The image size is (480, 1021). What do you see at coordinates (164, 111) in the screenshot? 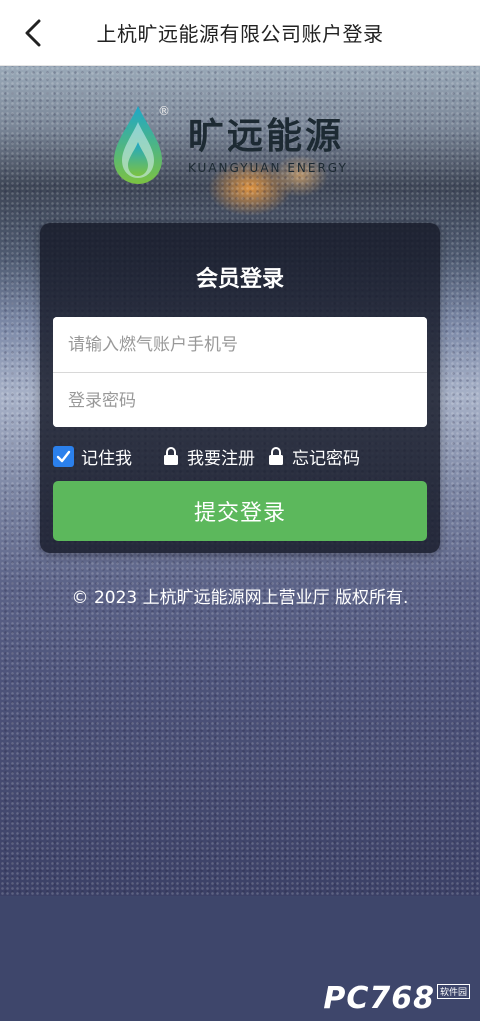
I see `registered-mark: ®` at bounding box center [164, 111].